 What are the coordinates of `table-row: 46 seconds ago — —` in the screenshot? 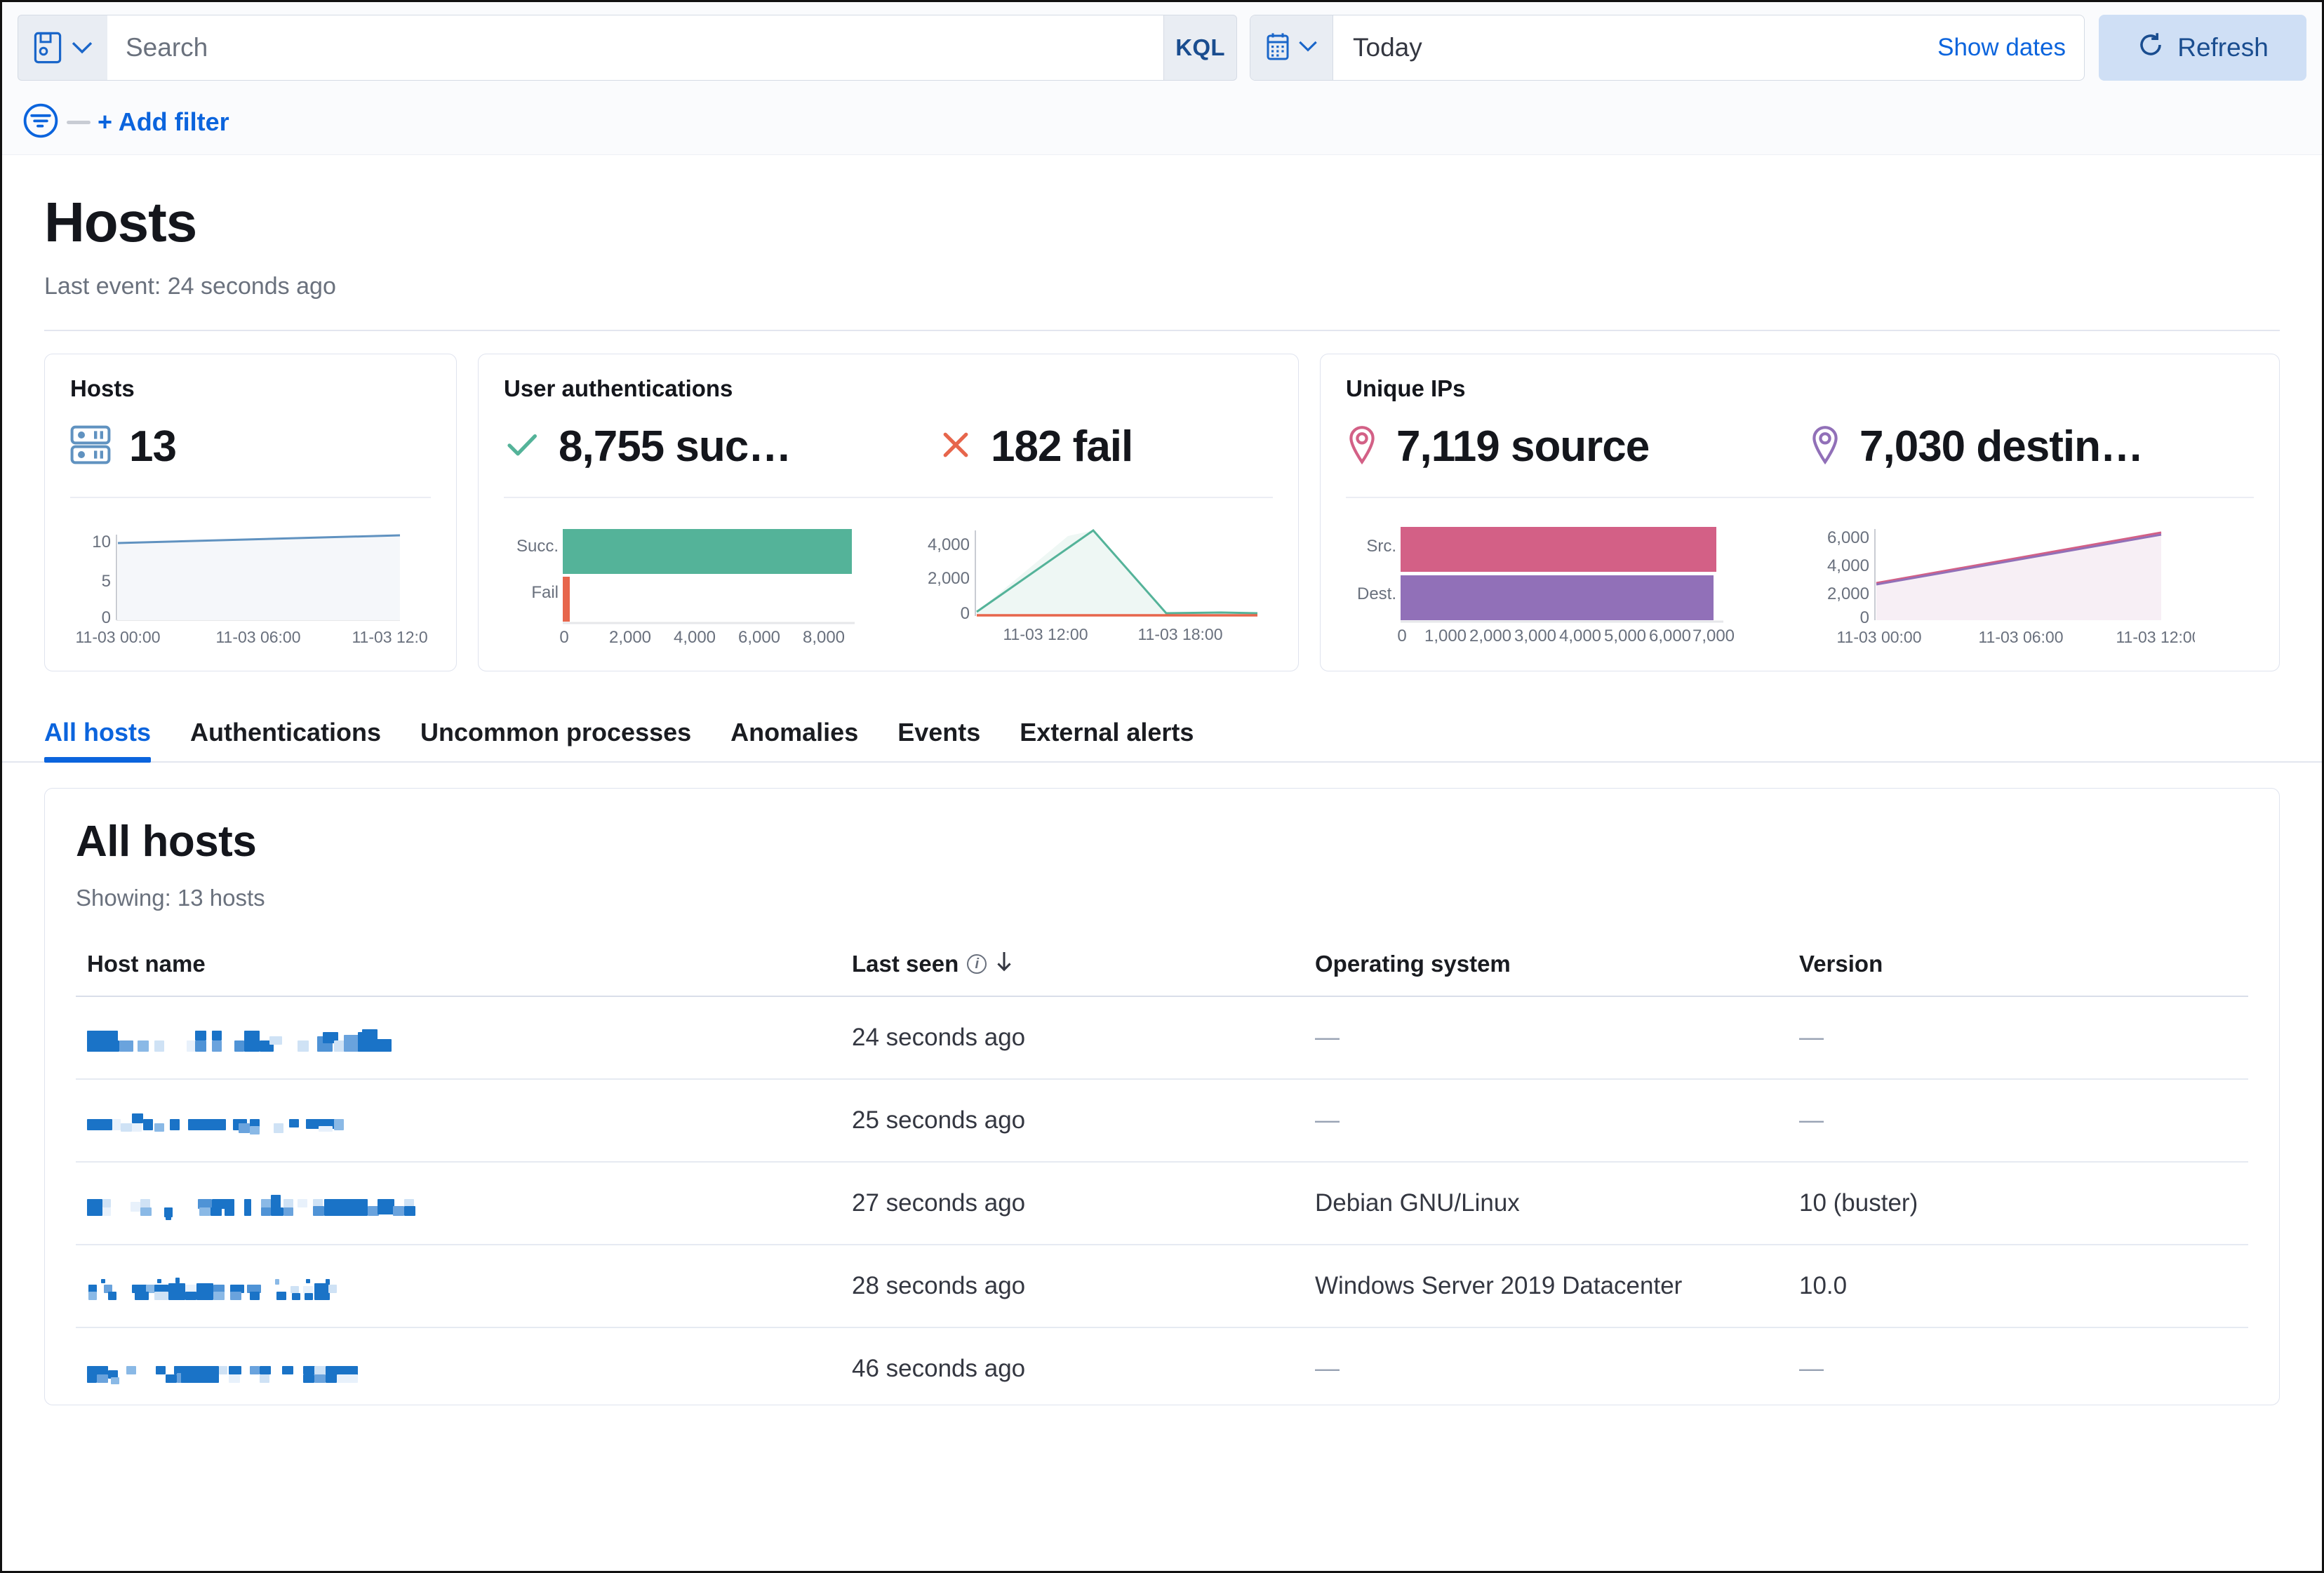 It's located at (1162, 1366).